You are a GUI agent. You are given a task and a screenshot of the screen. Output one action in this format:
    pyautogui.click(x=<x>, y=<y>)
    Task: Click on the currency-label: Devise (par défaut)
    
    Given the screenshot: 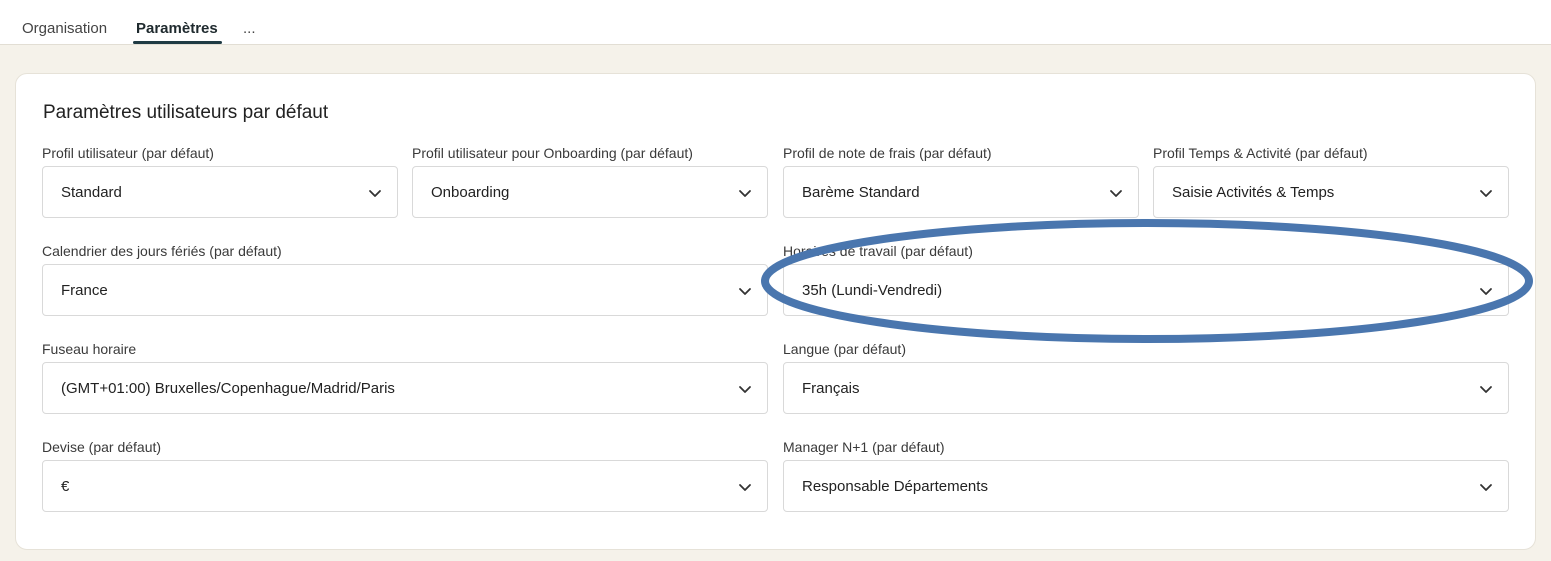 What is the action you would take?
    pyautogui.click(x=102, y=447)
    